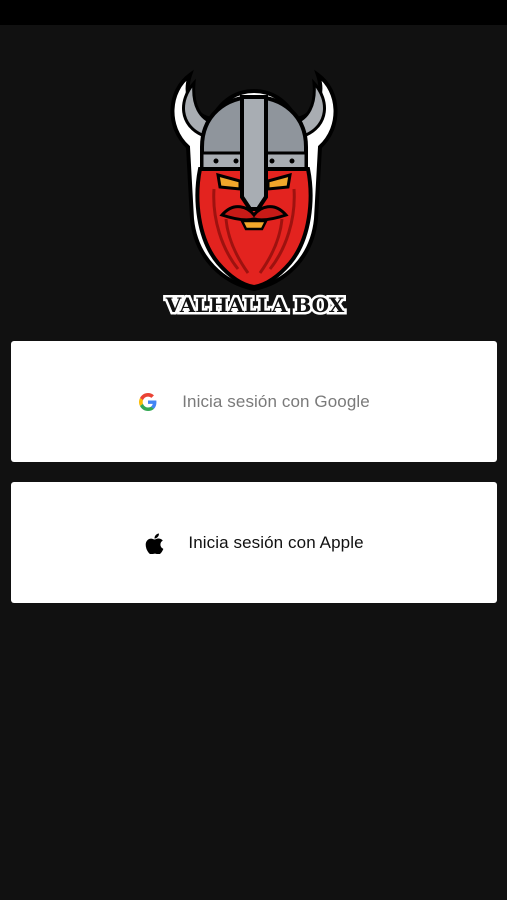  I want to click on viking-logo, so click(254, 194).